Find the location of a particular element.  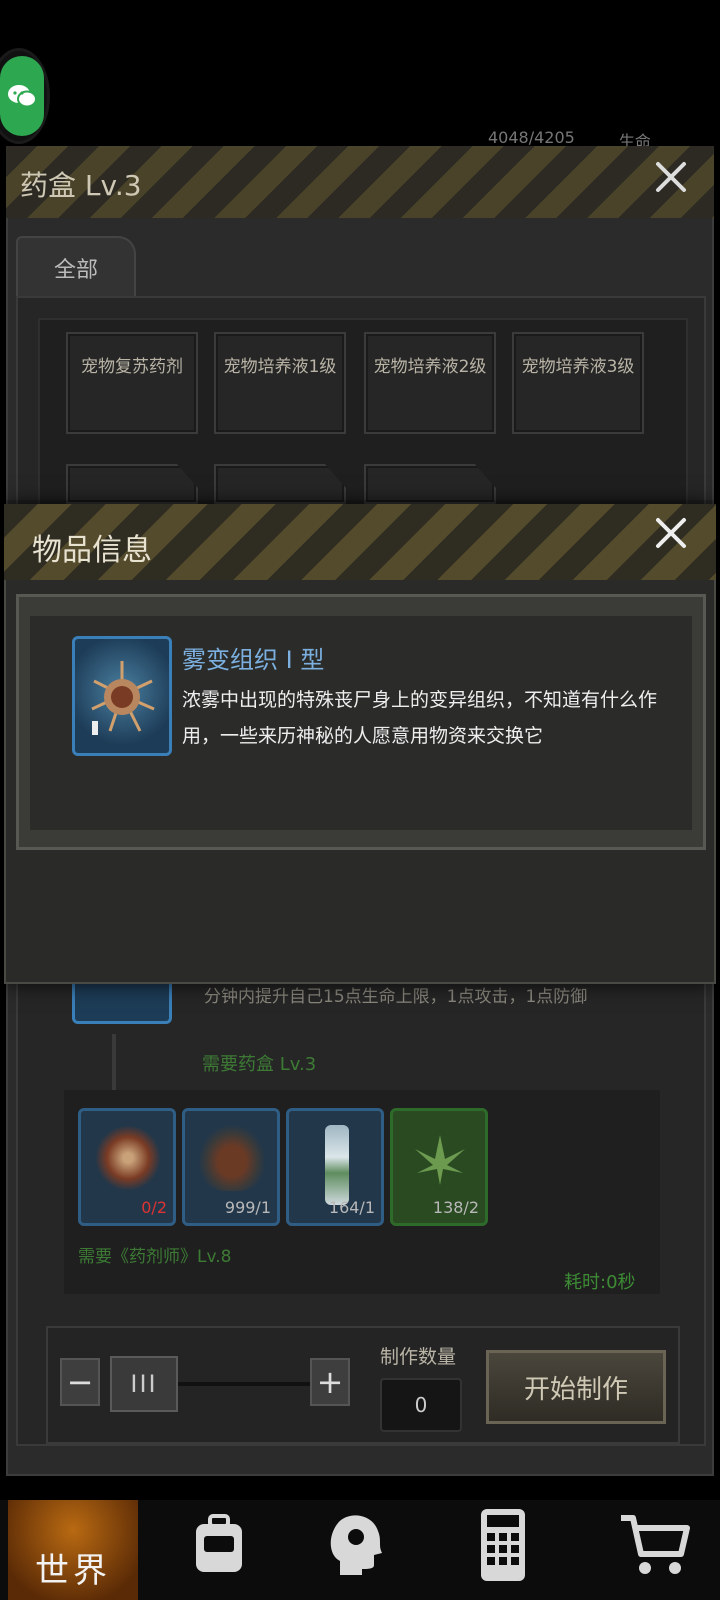

increase-button: + is located at coordinates (330, 1382).